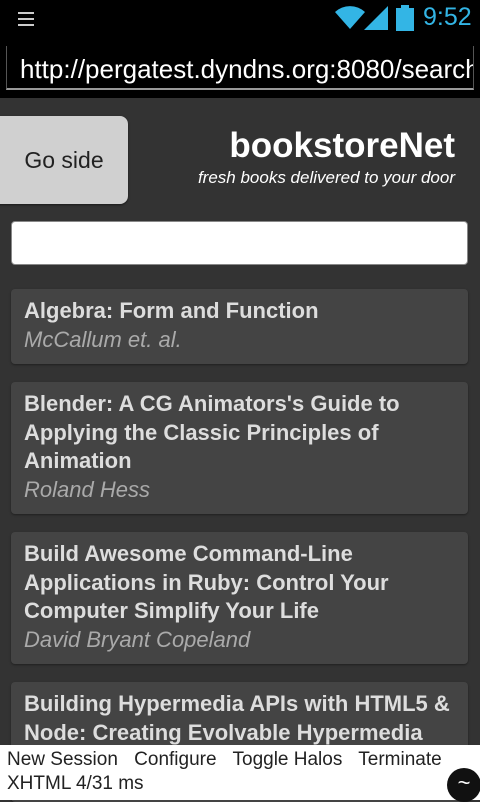  Describe the element at coordinates (342, 145) in the screenshot. I see `app-title: bookstoreNet` at that location.